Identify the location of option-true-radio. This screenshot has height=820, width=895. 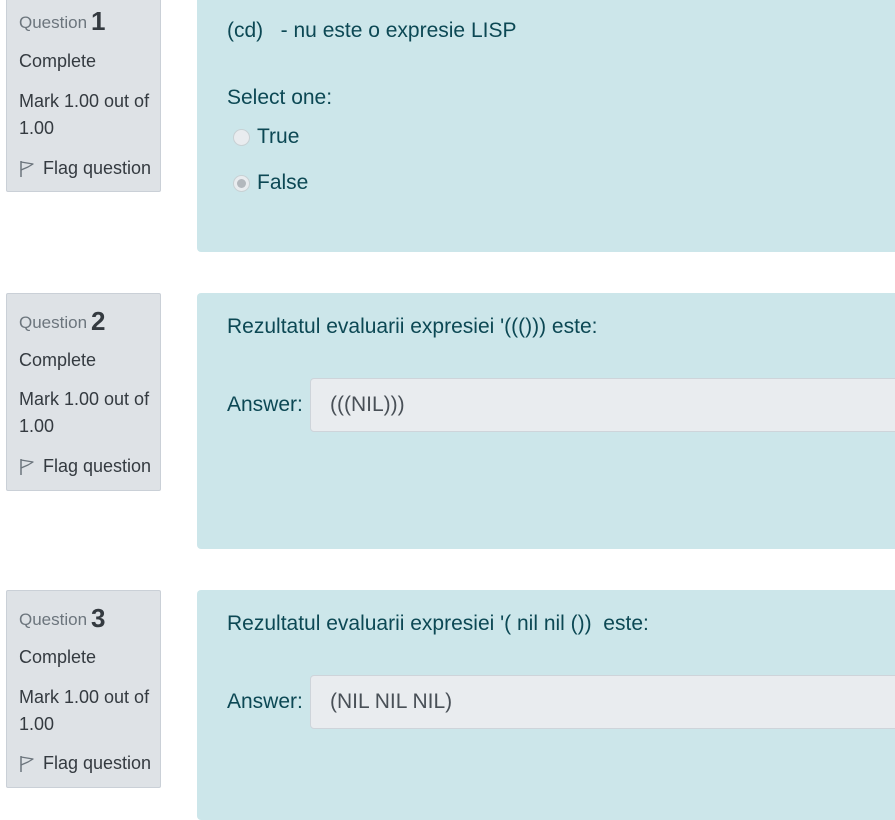
(241, 137).